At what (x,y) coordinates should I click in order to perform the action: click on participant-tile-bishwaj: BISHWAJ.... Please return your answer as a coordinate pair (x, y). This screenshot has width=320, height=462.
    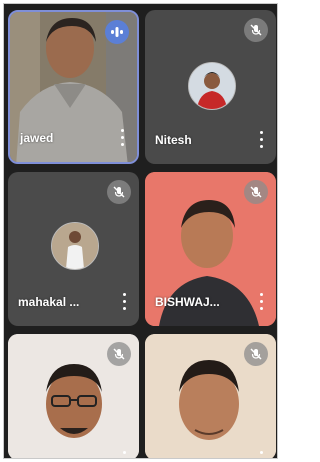
    Looking at the image, I should click on (210, 249).